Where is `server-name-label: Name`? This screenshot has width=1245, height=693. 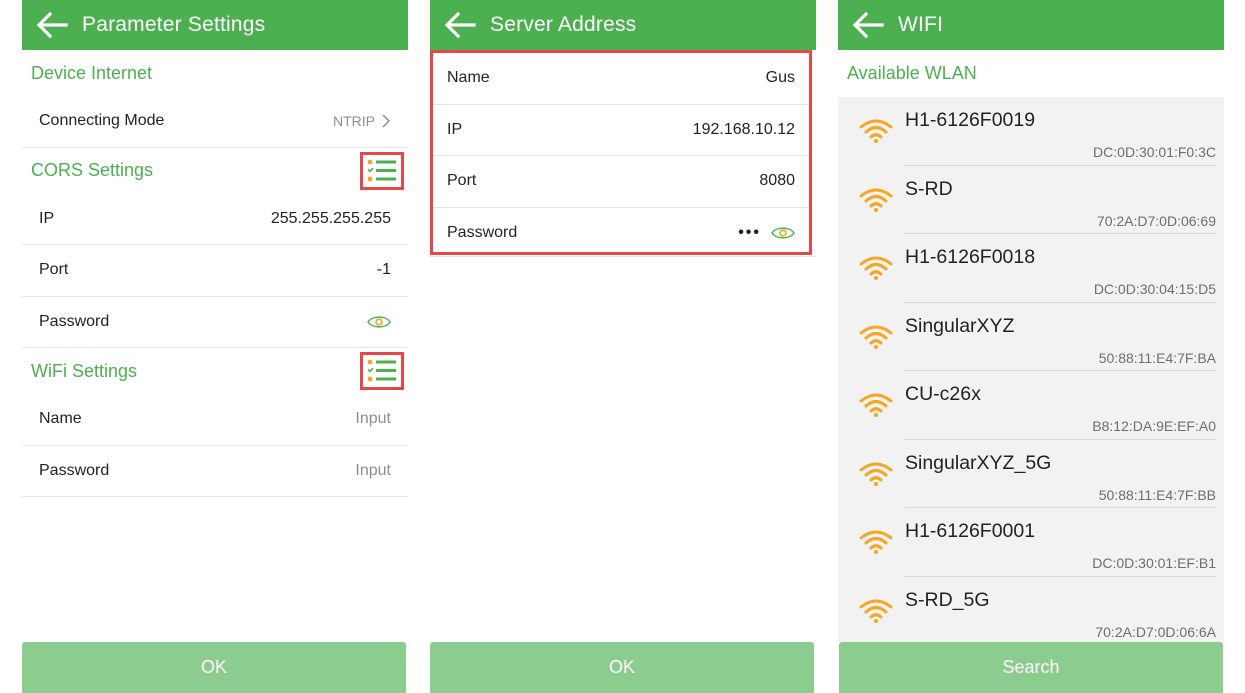
server-name-label: Name is located at coordinates (468, 78).